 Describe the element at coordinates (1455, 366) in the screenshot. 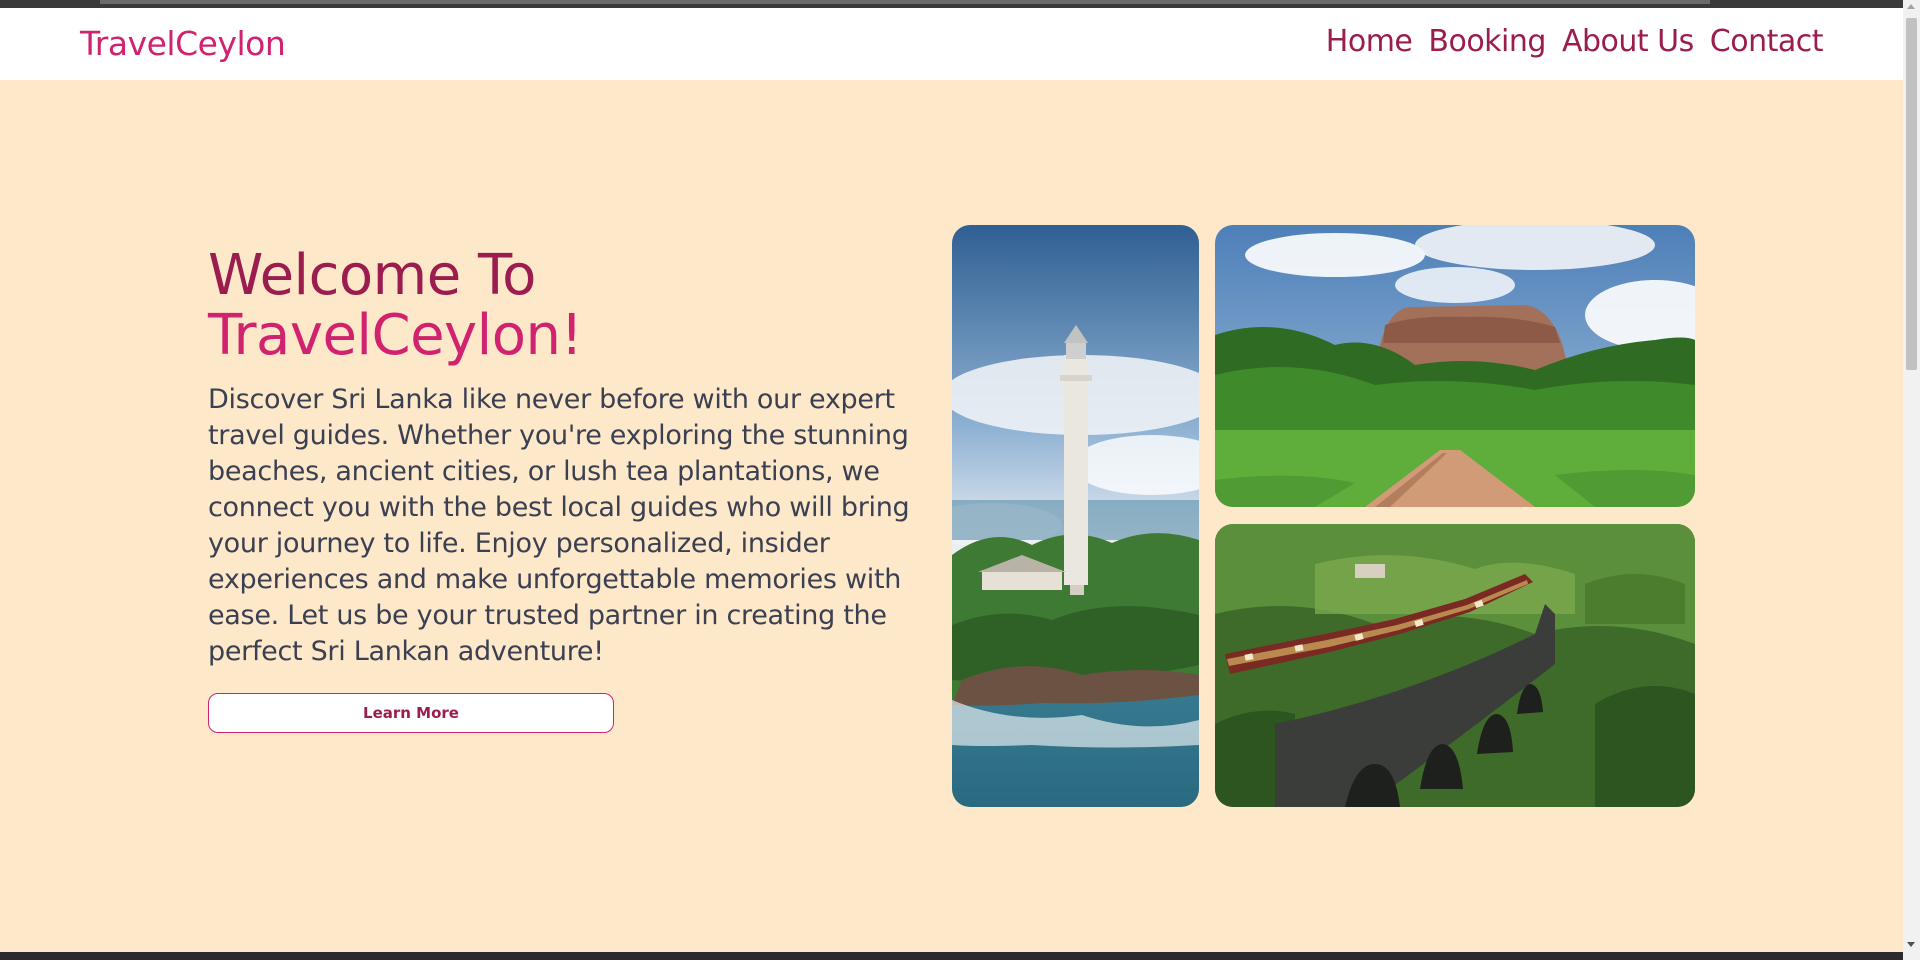

I see `rock-fortress-photo` at that location.